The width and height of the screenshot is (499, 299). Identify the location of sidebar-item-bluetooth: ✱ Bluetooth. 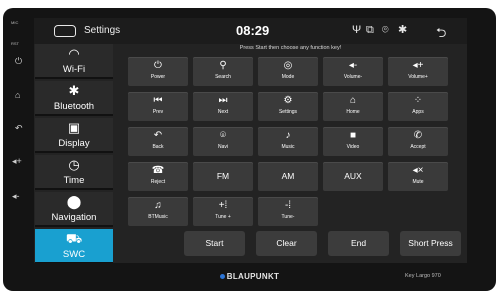
(74, 98).